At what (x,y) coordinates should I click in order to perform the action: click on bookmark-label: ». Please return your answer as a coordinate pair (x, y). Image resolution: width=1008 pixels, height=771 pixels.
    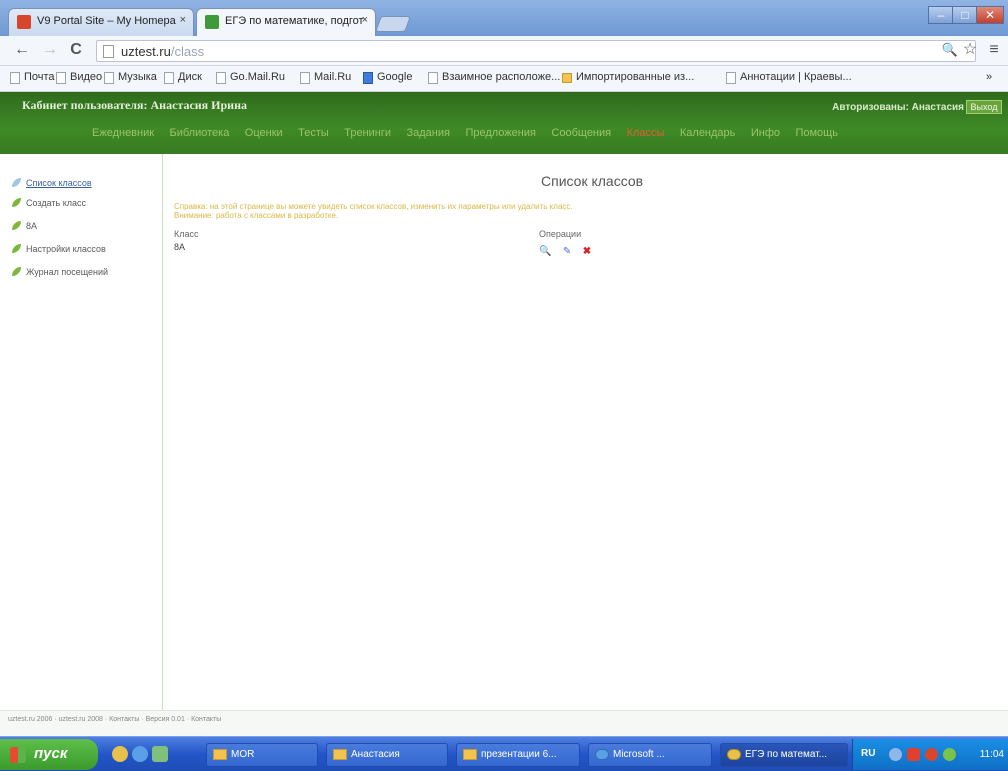
    Looking at the image, I should click on (989, 77).